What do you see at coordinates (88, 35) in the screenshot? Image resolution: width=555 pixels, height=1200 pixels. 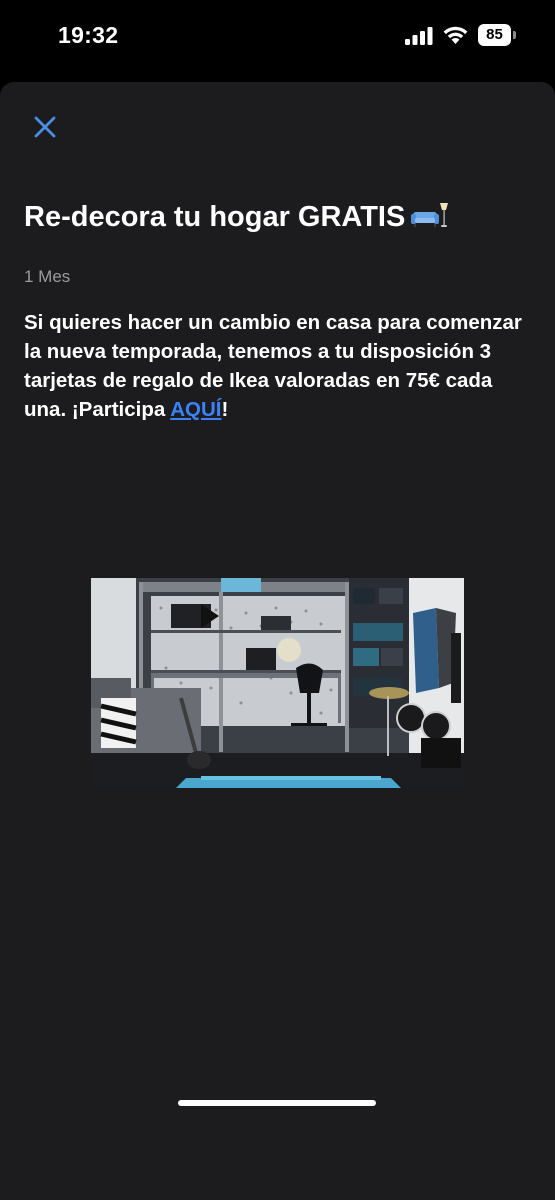 I see `status-time: 19:32` at bounding box center [88, 35].